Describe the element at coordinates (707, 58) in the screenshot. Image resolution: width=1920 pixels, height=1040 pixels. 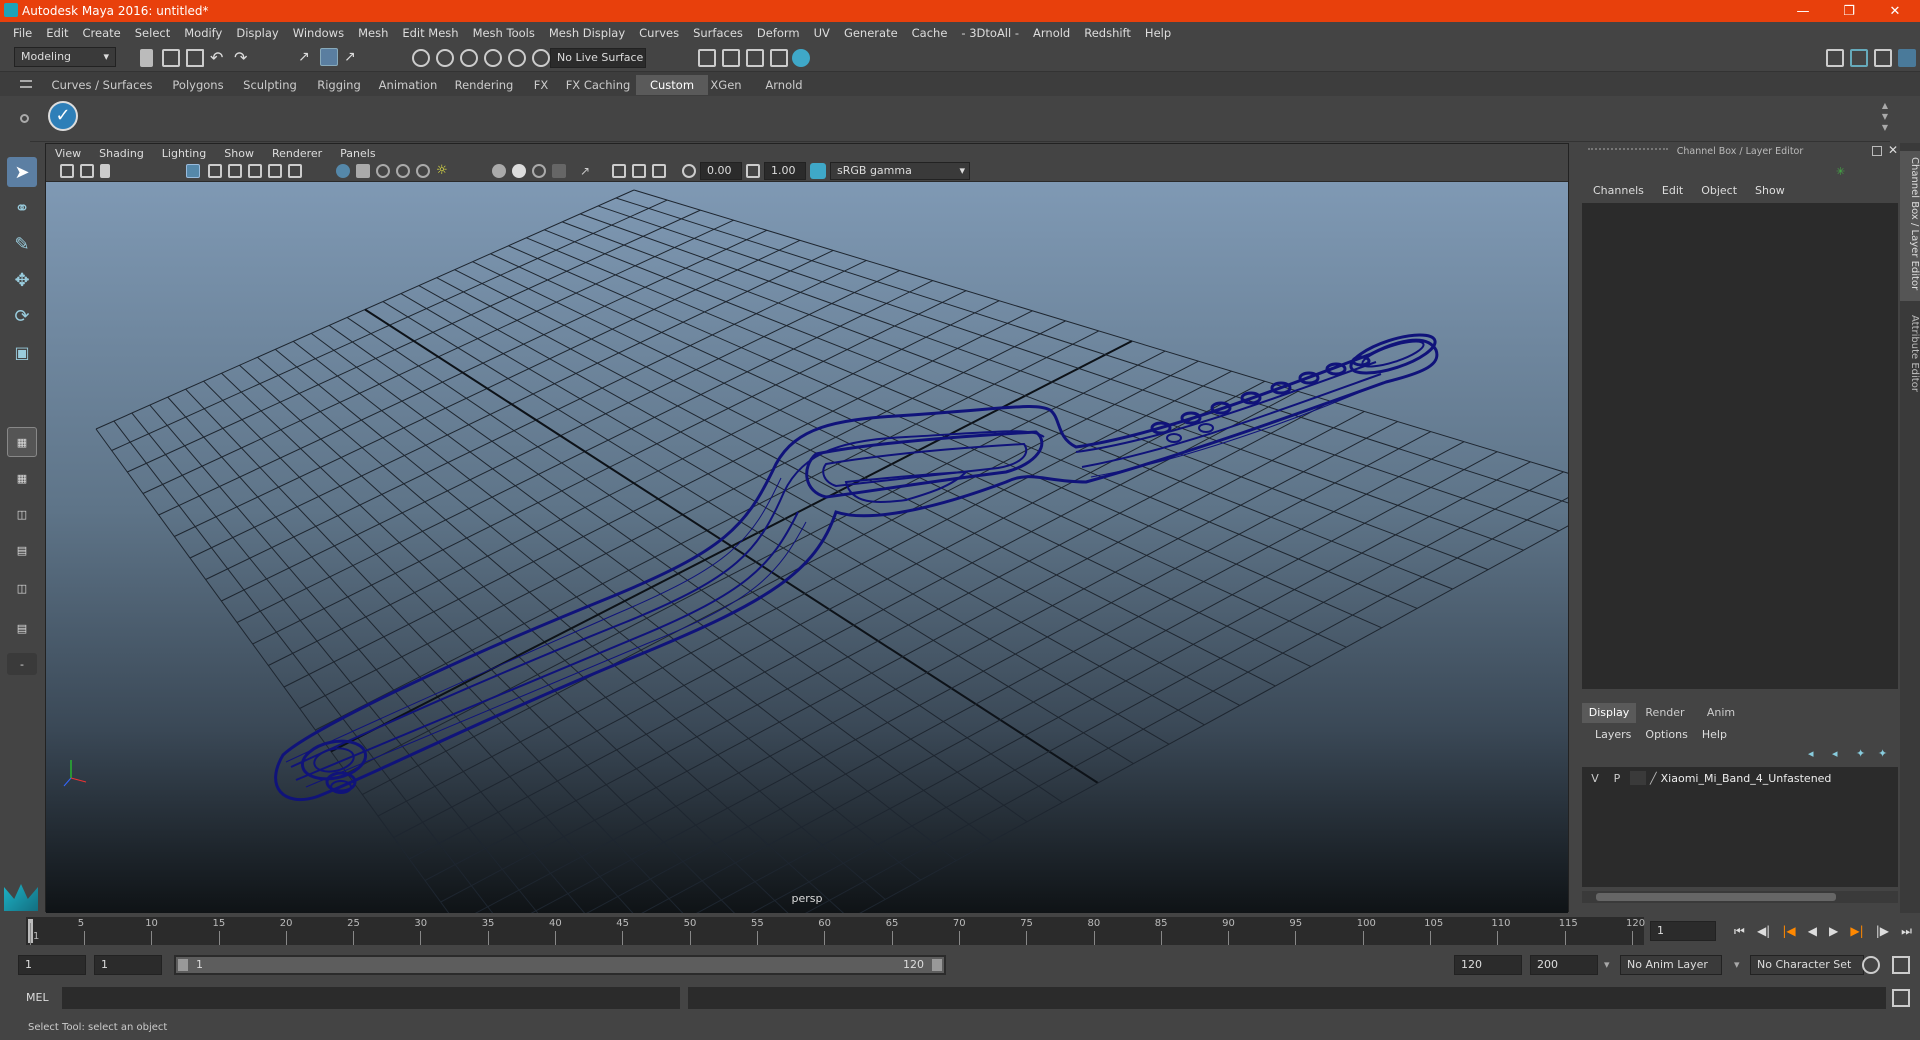
I see `render-settings-icon` at that location.